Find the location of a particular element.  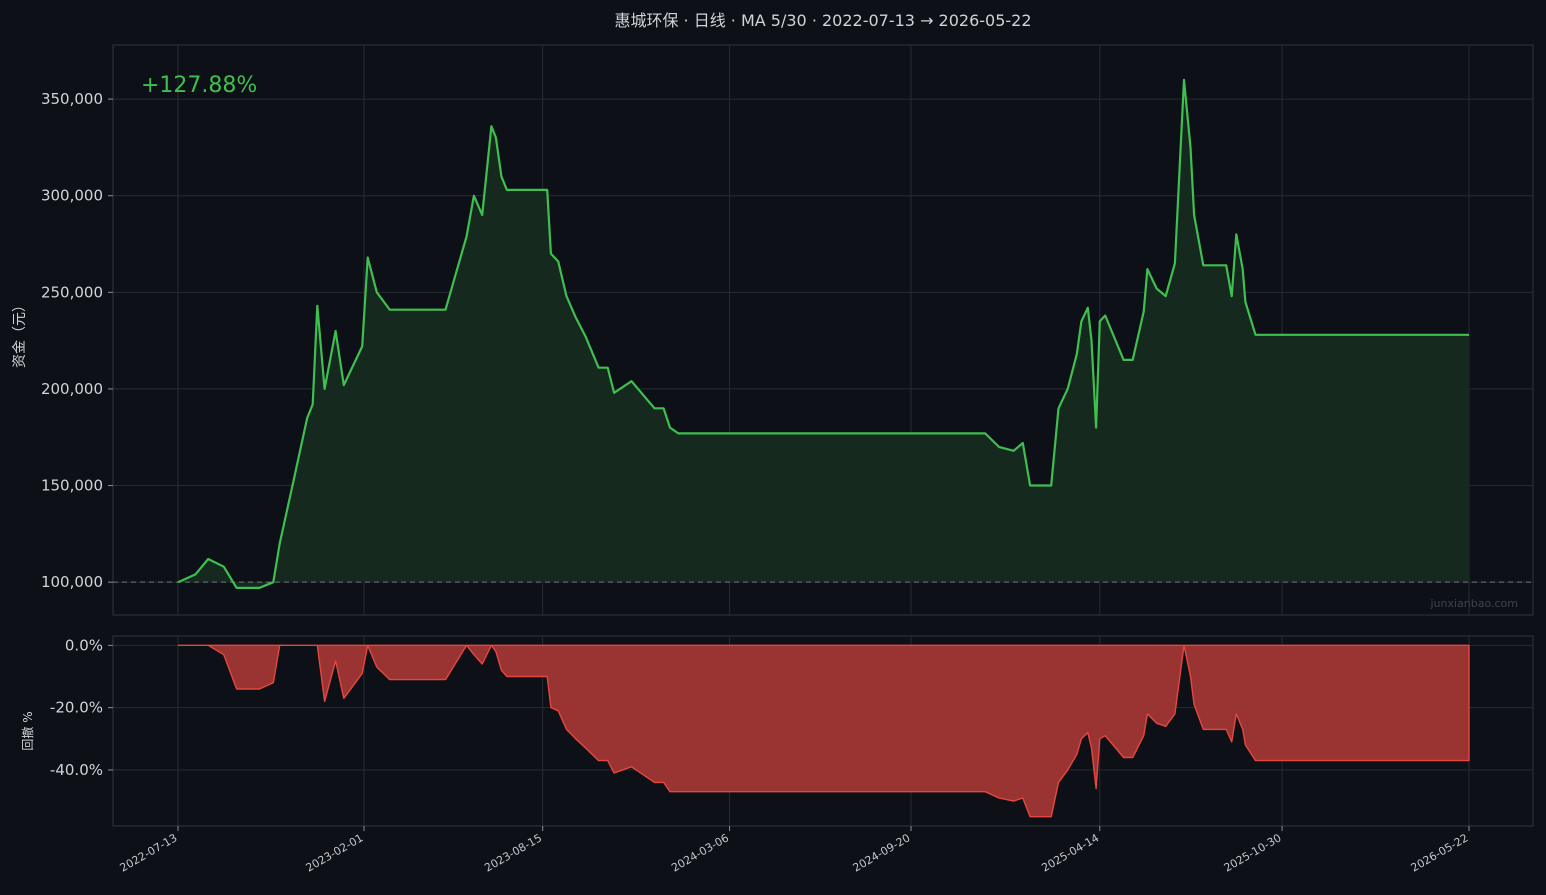

drawdown-y-axis-label: 回撤 % is located at coordinates (27, 730).